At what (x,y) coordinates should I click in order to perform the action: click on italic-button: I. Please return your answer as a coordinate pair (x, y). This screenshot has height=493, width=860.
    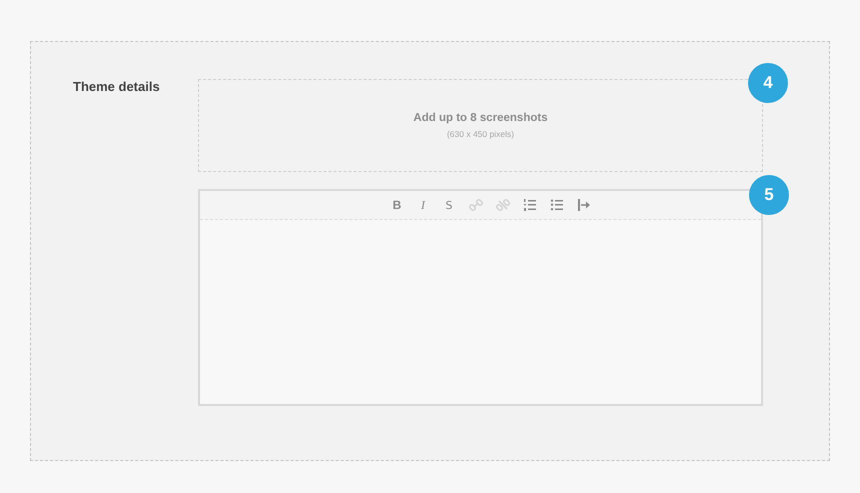
    Looking at the image, I should click on (423, 205).